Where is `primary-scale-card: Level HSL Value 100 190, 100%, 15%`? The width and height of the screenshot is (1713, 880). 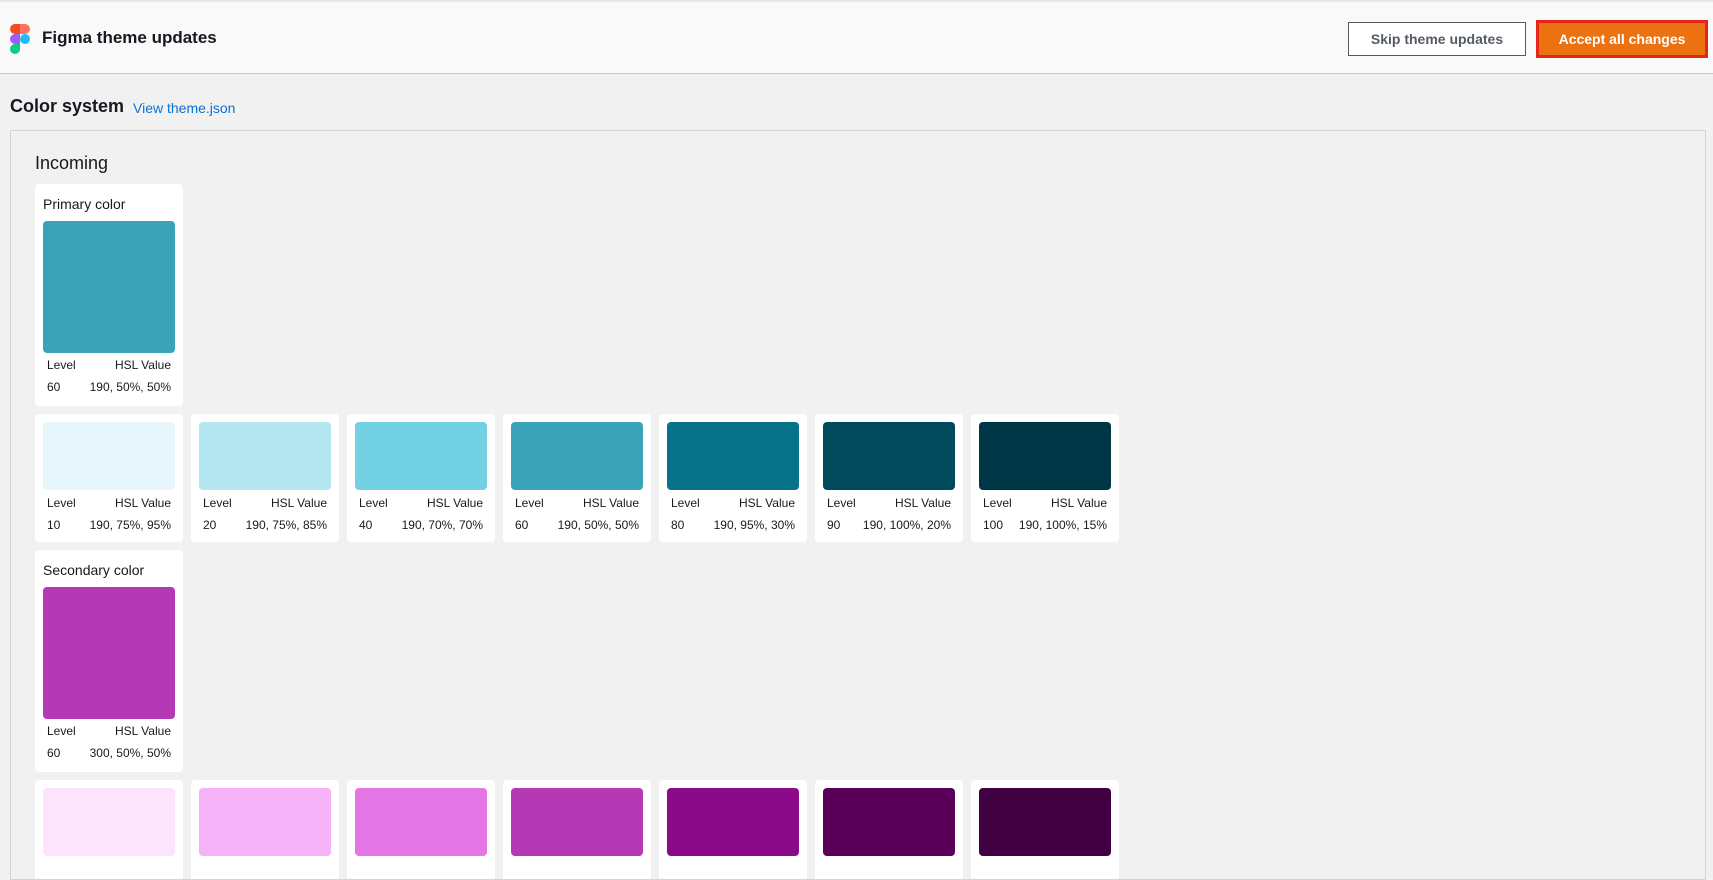
primary-scale-card: Level HSL Value 100 190, 100%, 15% is located at coordinates (1045, 478).